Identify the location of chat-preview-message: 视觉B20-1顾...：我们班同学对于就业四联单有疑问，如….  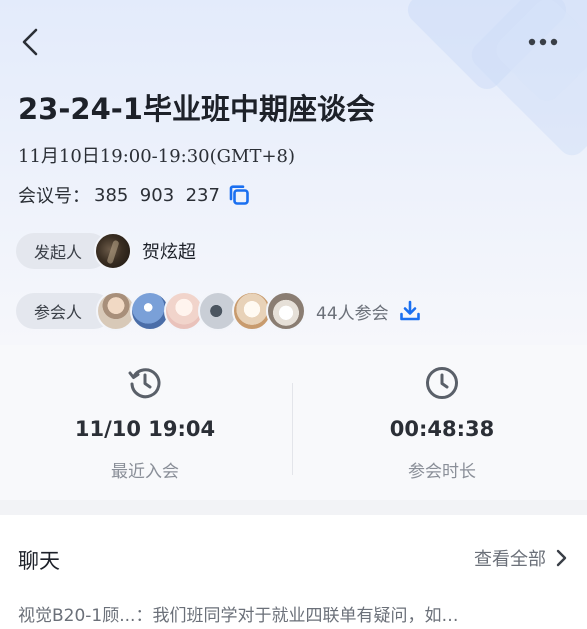
(295, 613).